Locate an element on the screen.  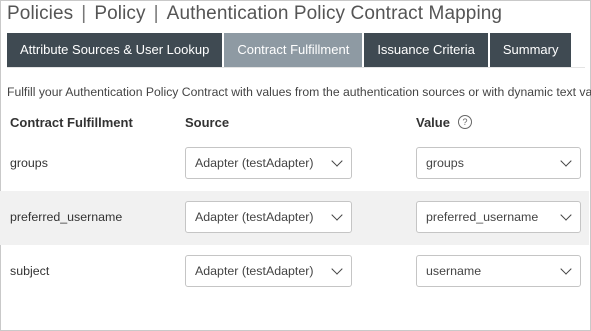
breadcrumb-policies: Policies is located at coordinates (40, 13).